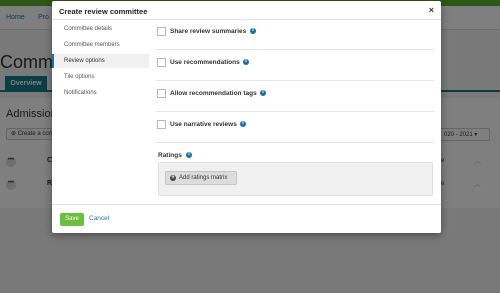  Describe the element at coordinates (295, 128) in the screenshot. I see `option-use-narrative-reviews: Use narrative reviews i` at that location.